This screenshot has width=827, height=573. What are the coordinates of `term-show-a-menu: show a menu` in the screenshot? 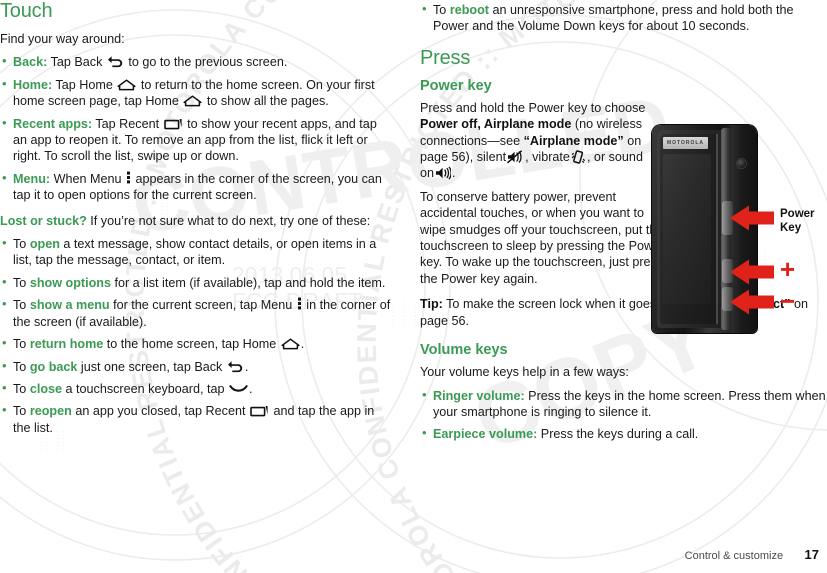 It's located at (69, 305).